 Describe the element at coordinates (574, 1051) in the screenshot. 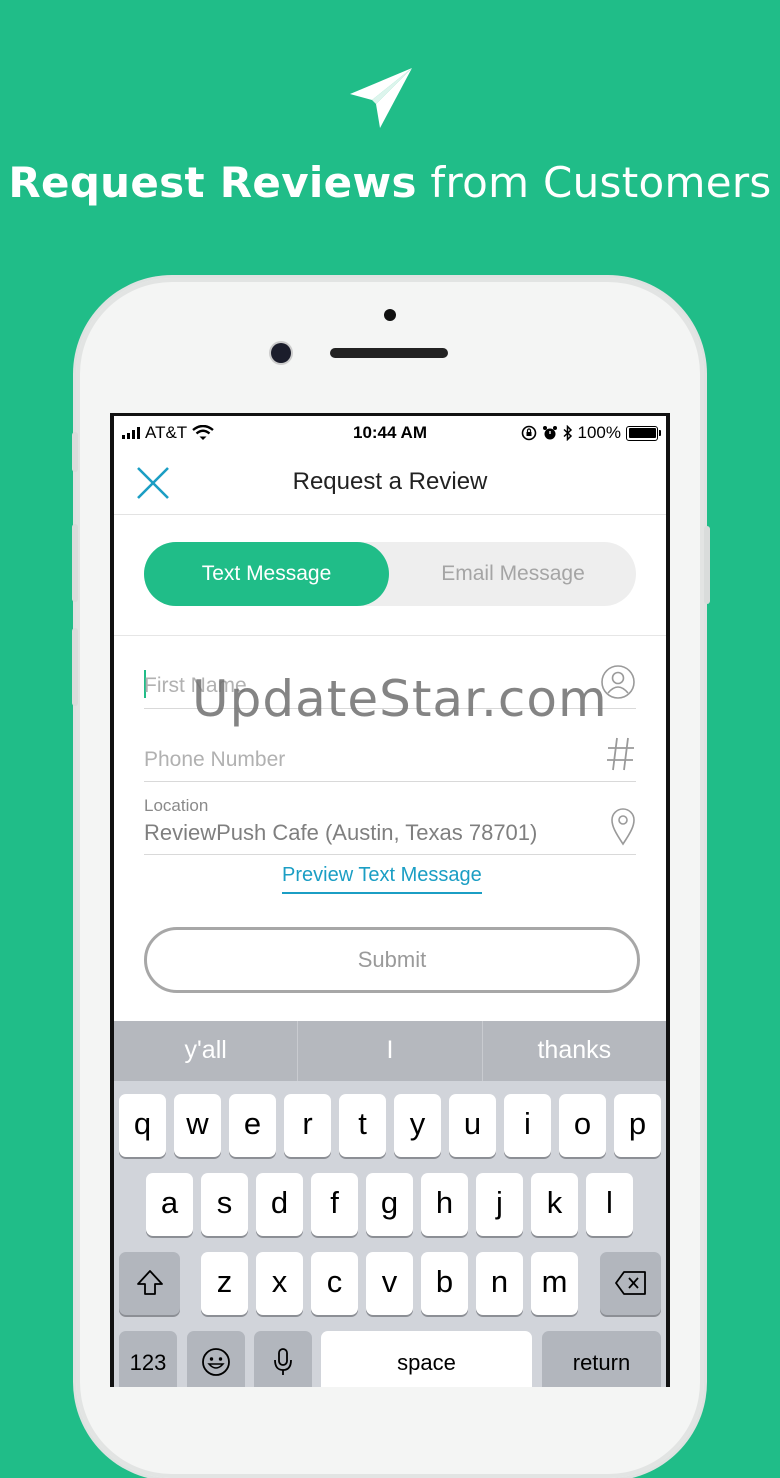

I see `prediction-item: thanks` at that location.